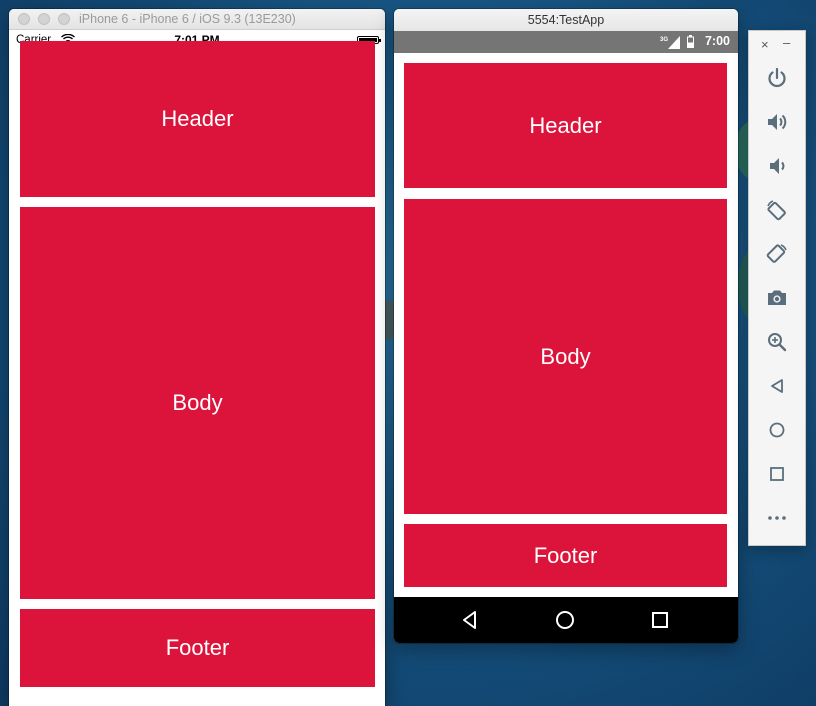  I want to click on android-titlebar: 5554:TestApp, so click(566, 20).